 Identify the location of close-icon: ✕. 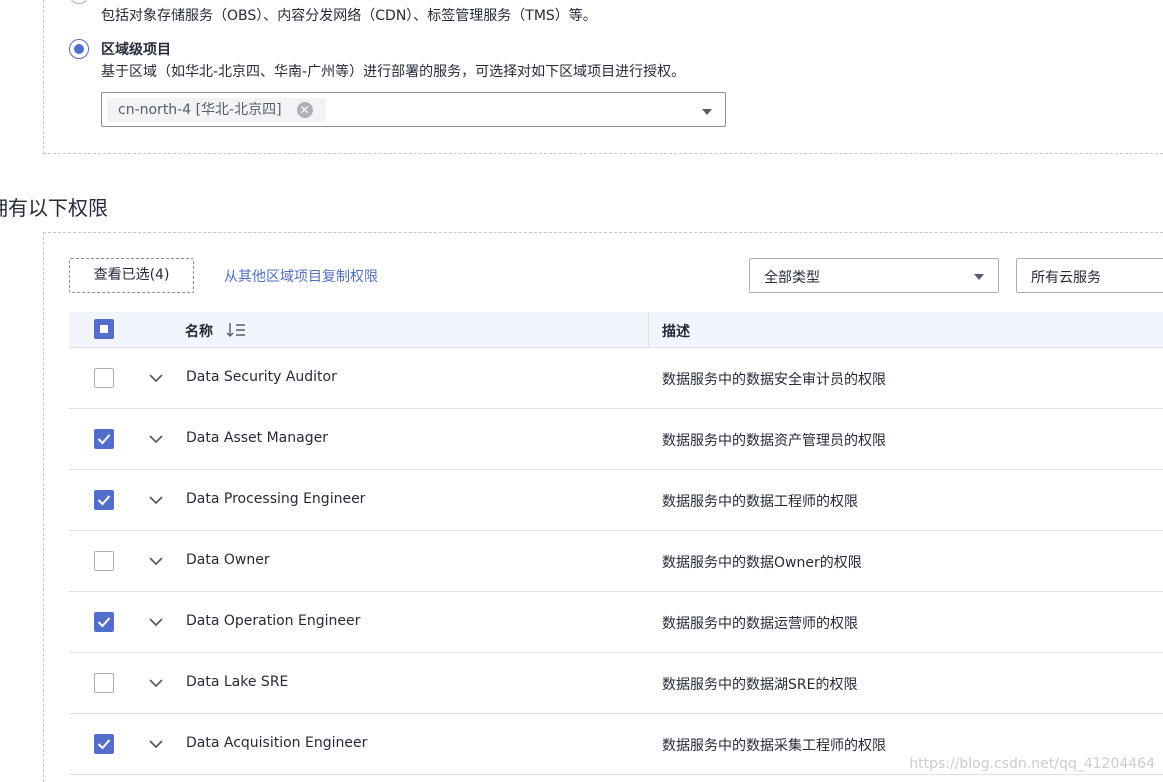
(304, 110).